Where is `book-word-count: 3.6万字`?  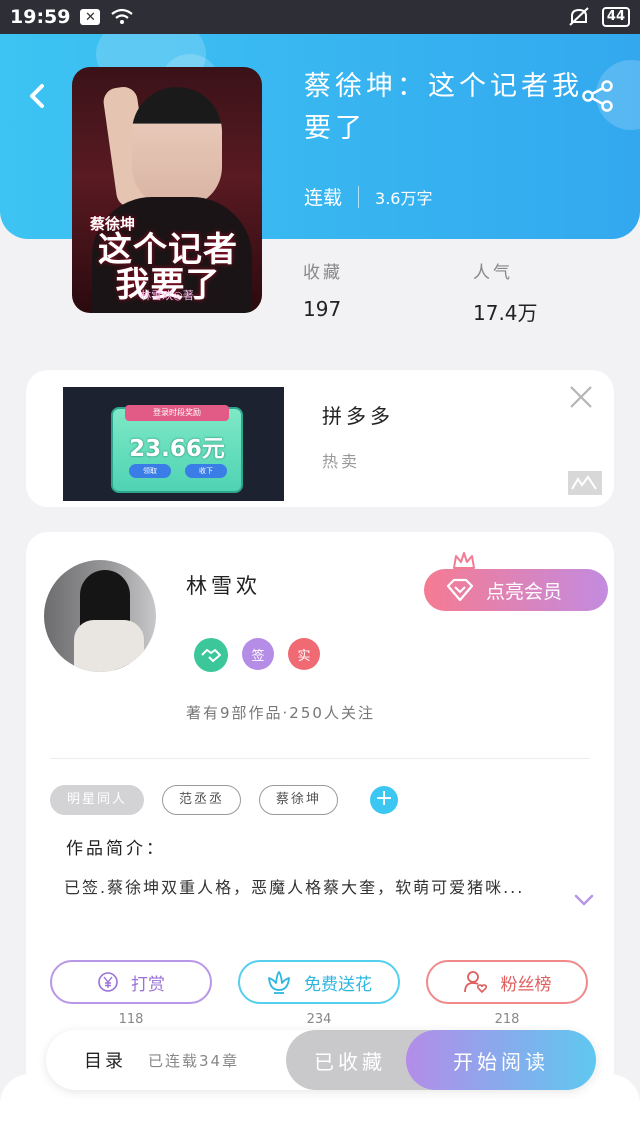
book-word-count: 3.6万字 is located at coordinates (404, 198).